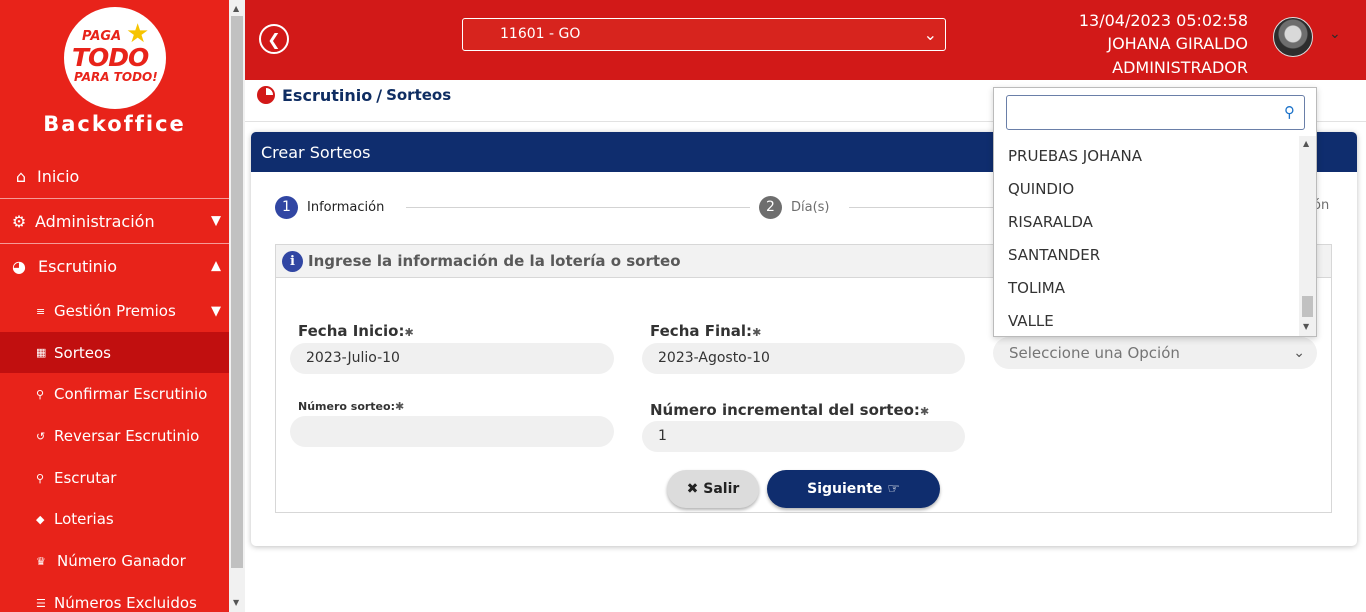 The height and width of the screenshot is (612, 1366). I want to click on list-icon: ☰, so click(41, 603).